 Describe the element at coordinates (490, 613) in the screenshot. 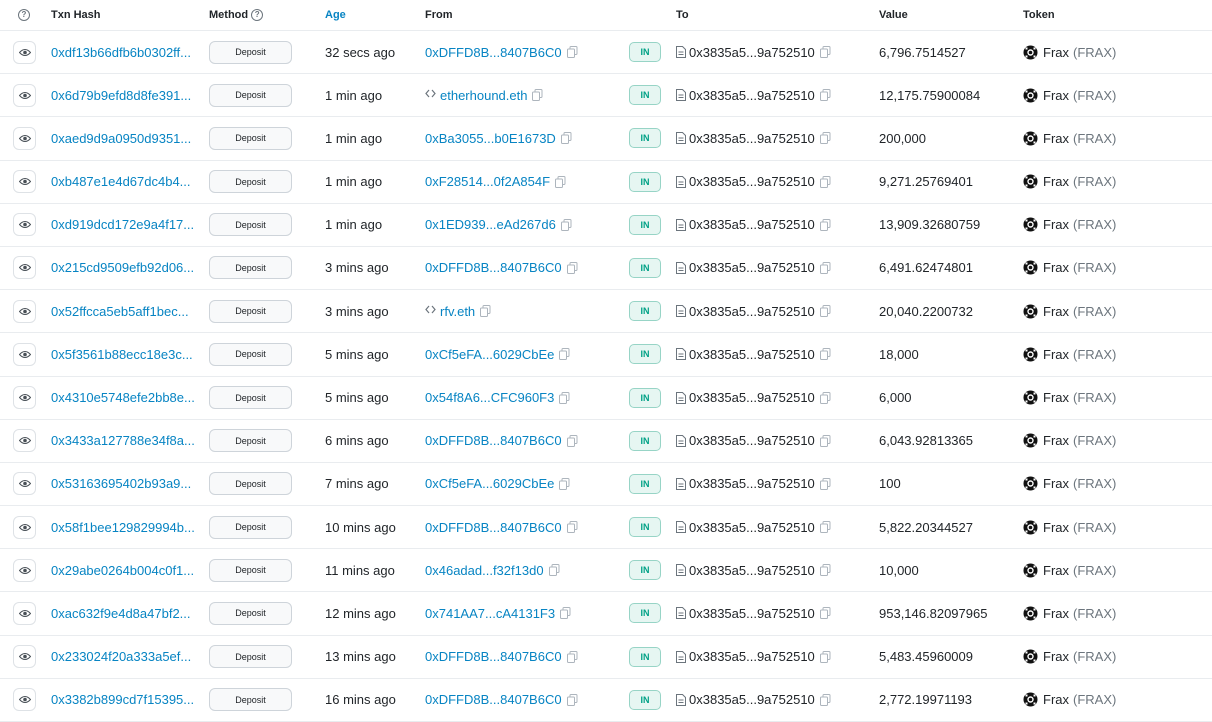

I see `from-address-link: 0x741AA7...cA4131F3` at that location.